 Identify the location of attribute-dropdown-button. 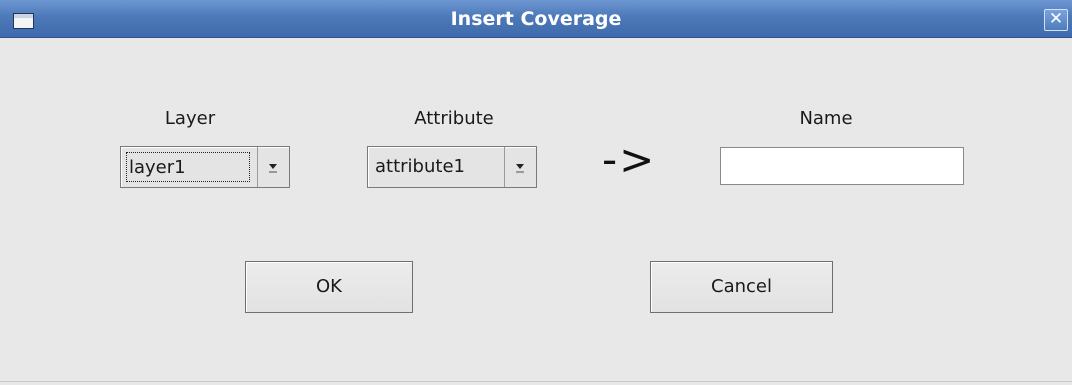
(520, 167).